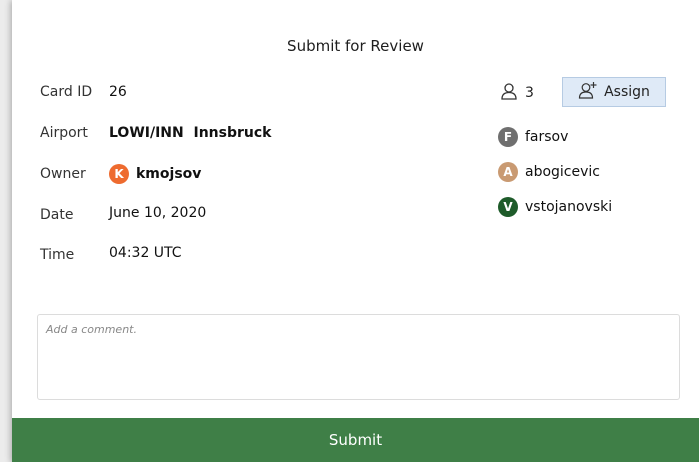  I want to click on owner-label: Owner, so click(63, 174).